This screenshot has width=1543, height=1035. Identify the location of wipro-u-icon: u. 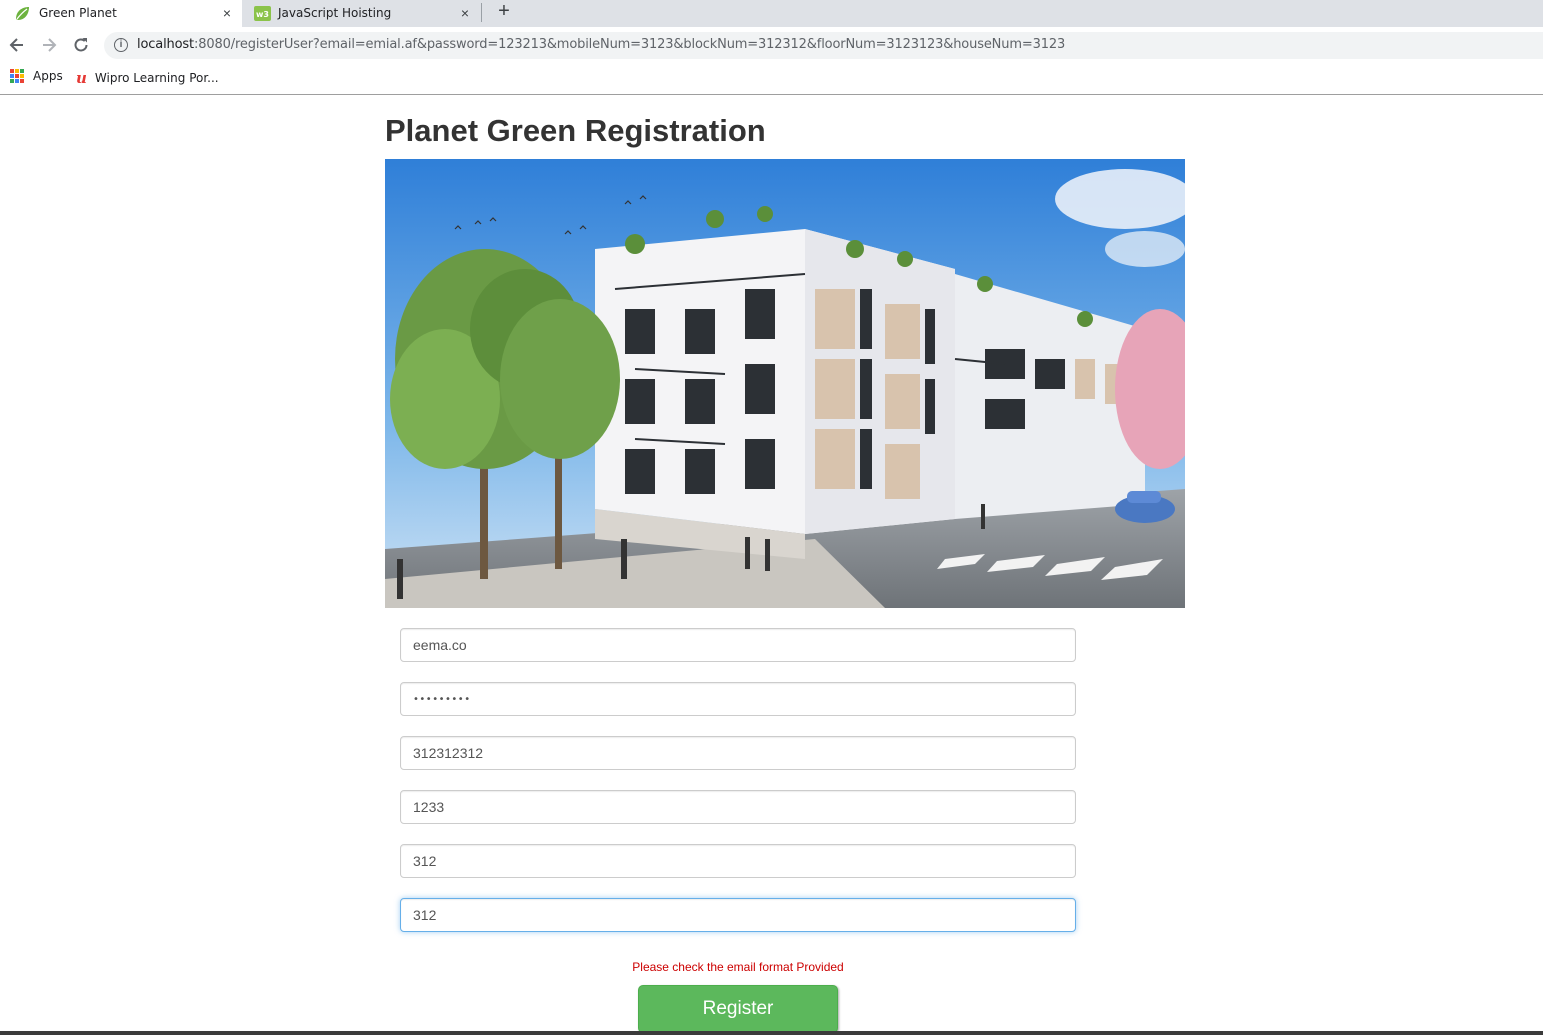
(81, 78).